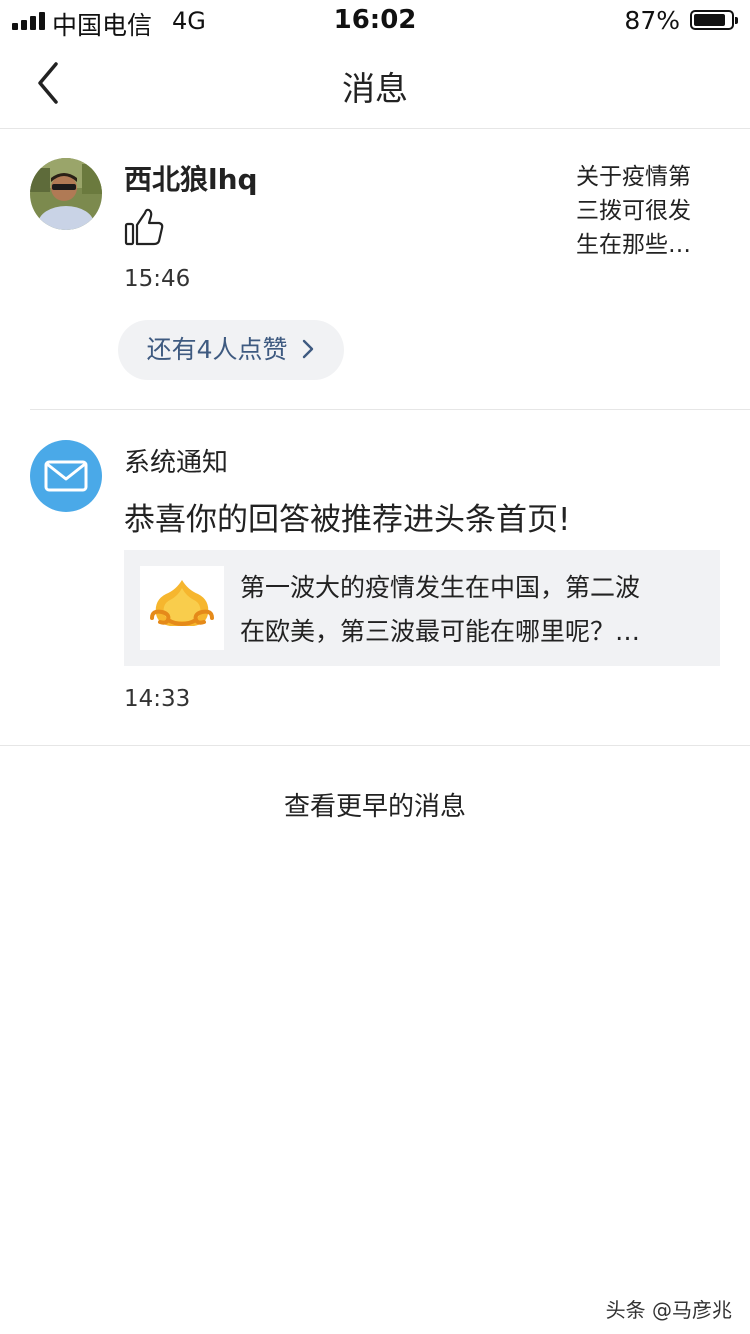 Image resolution: width=750 pixels, height=1334 pixels. I want to click on toutiao-logo-icon, so click(182, 608).